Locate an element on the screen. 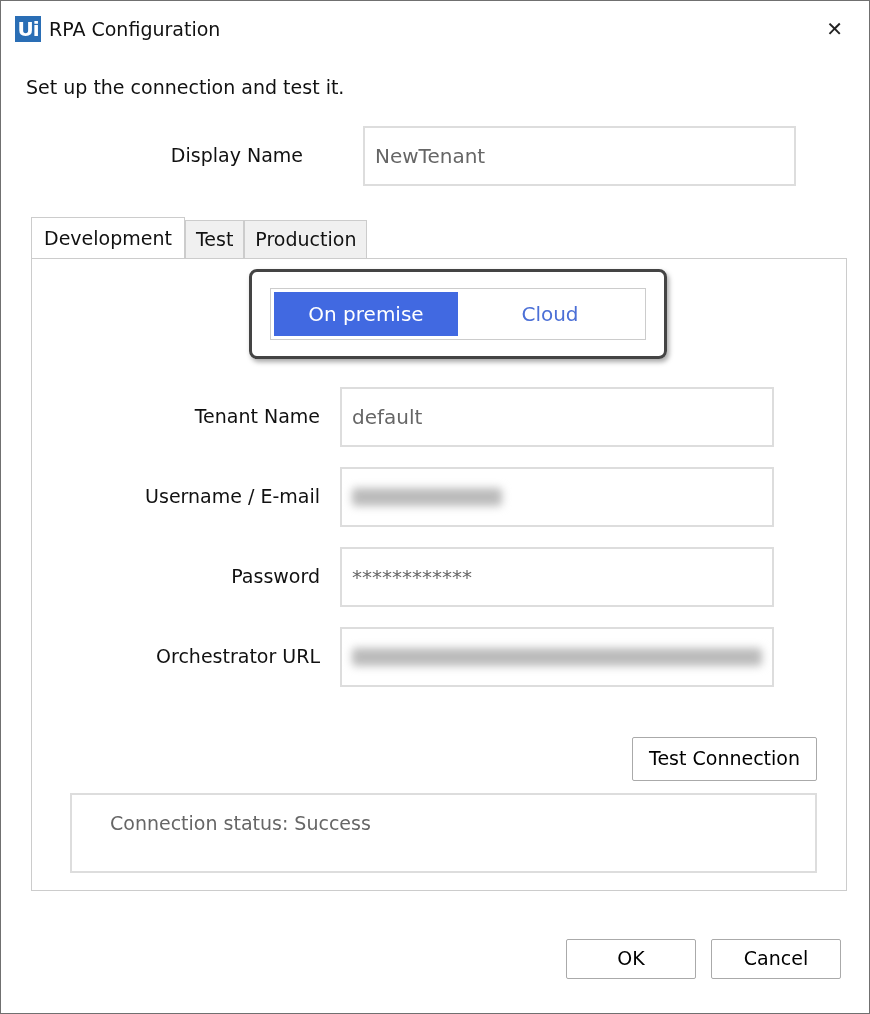 The image size is (870, 1014). field-label: Display Name is located at coordinates (236, 156).